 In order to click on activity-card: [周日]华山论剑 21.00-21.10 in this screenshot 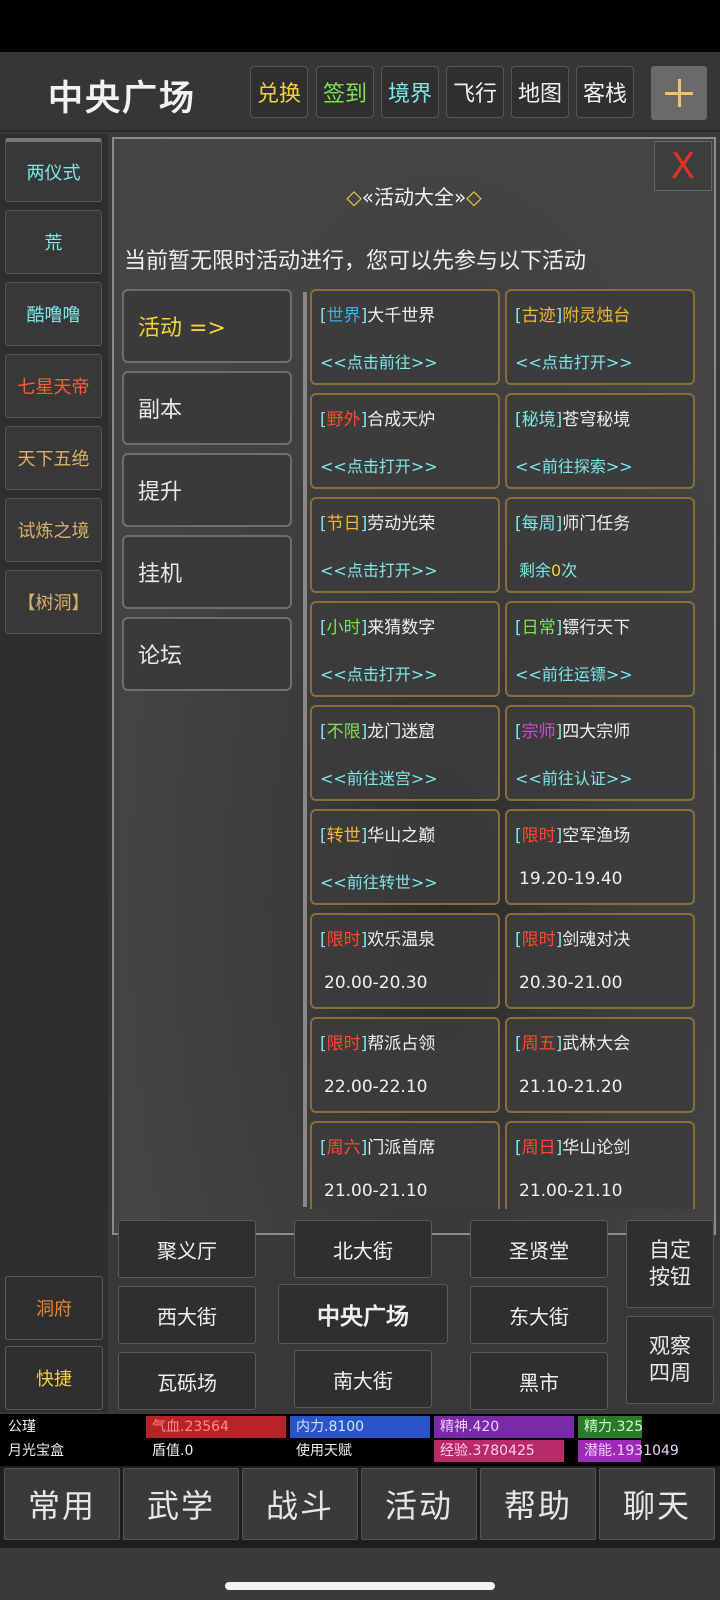, I will do `click(600, 1165)`.